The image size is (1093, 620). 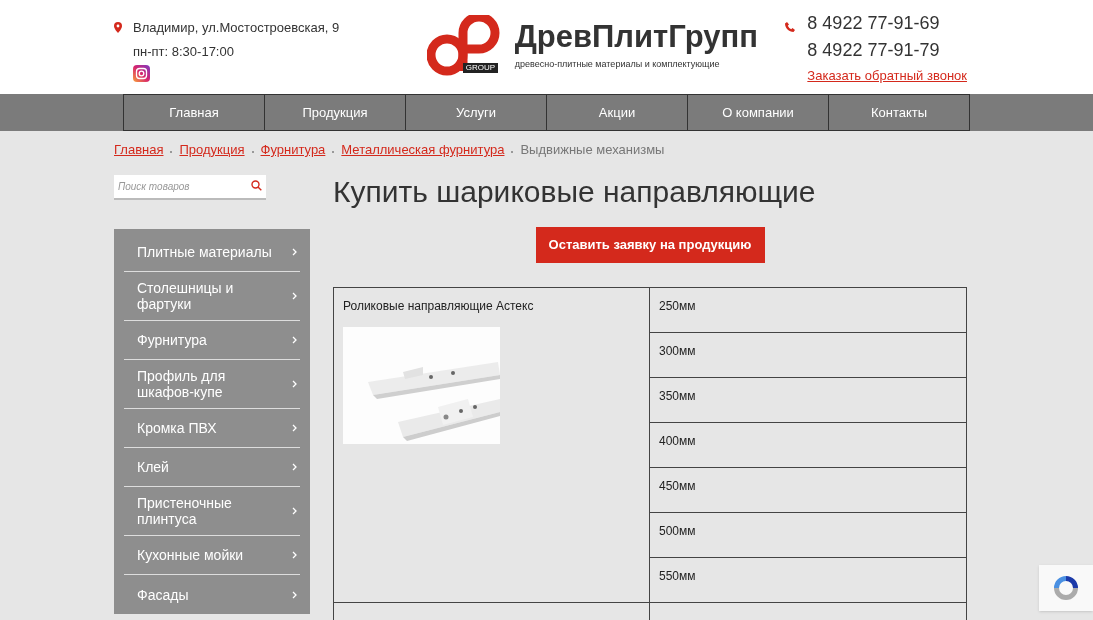 I want to click on sidebar-item: Пристеночные плинтуса, so click(x=212, y=511).